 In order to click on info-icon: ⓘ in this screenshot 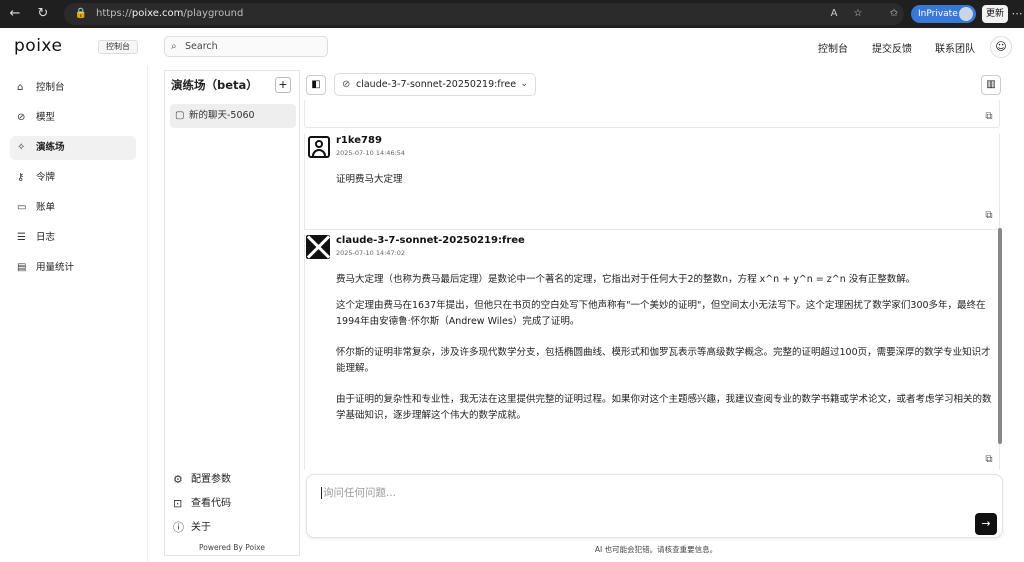, I will do `click(178, 527)`.